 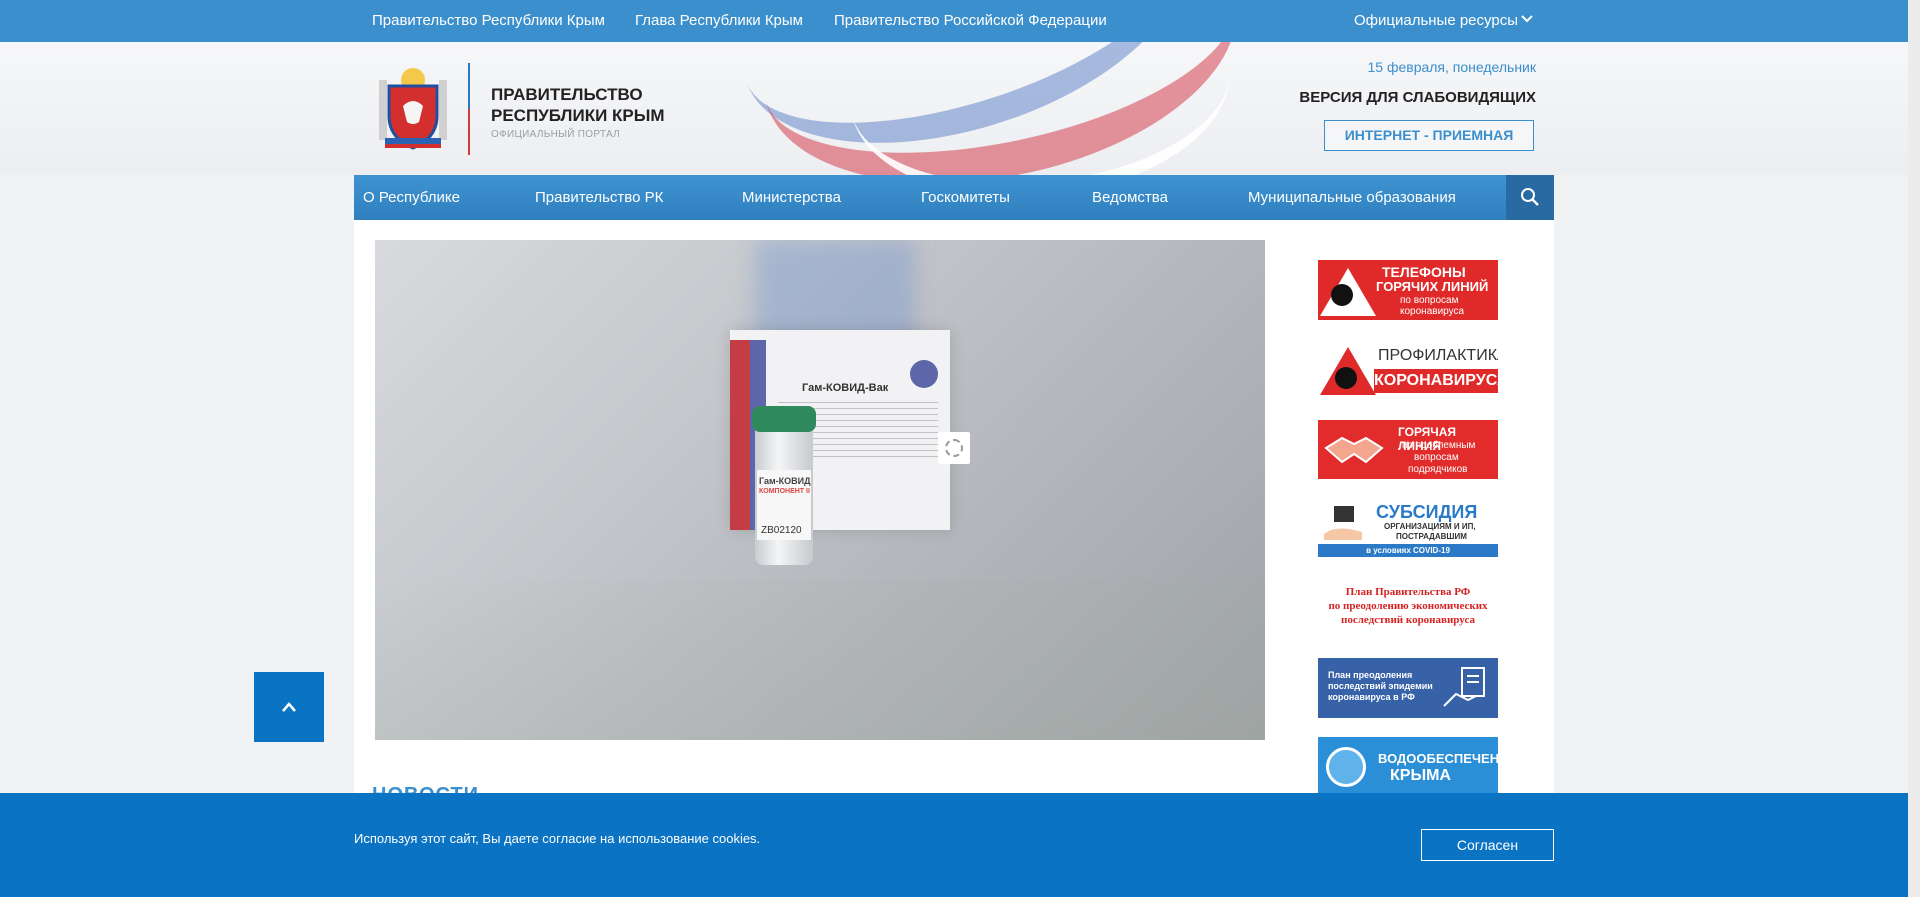 I want to click on chevron-down-icon, so click(x=1527, y=19).